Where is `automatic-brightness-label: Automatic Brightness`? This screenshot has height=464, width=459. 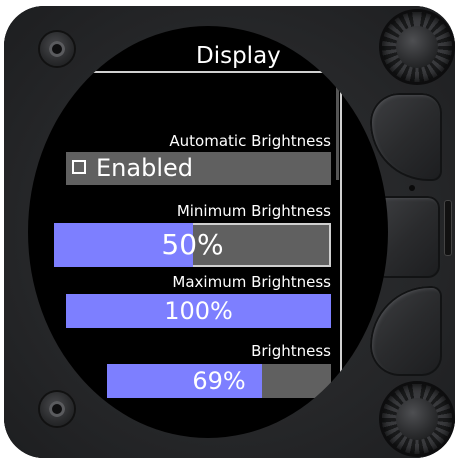 automatic-brightness-label: Automatic Brightness is located at coordinates (250, 141).